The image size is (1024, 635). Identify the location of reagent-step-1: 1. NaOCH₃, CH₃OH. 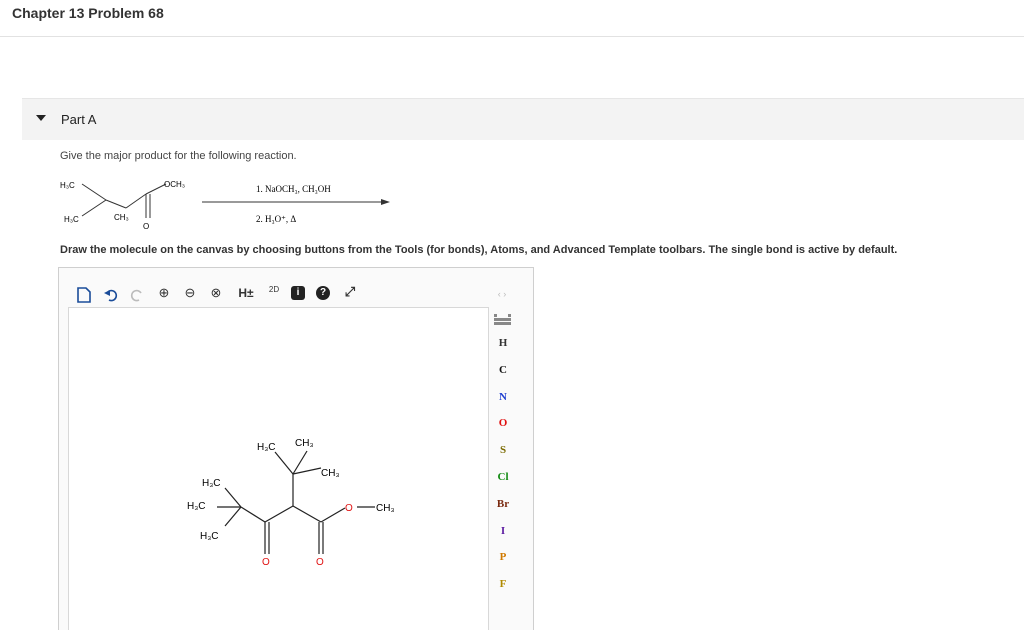
(293, 189).